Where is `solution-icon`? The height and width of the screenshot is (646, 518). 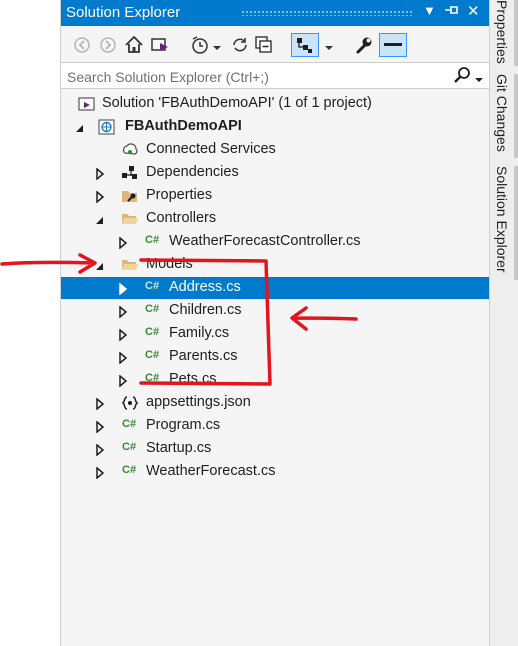
solution-icon is located at coordinates (87, 104).